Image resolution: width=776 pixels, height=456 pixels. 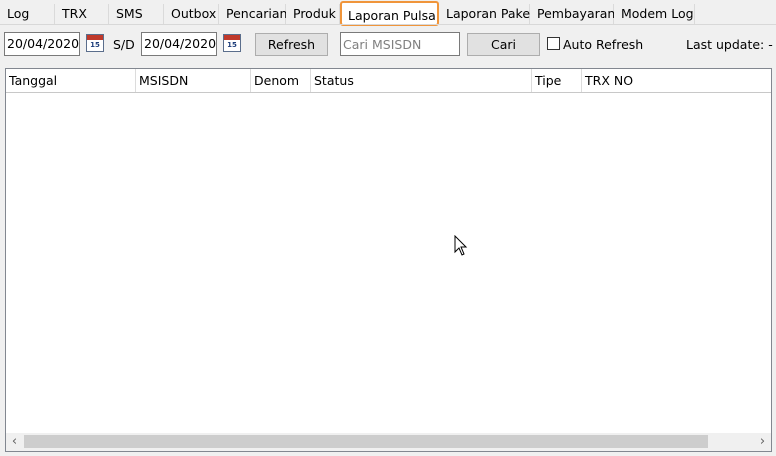 I want to click on horizontal-scrollbar: ‹ ›, so click(x=388, y=442).